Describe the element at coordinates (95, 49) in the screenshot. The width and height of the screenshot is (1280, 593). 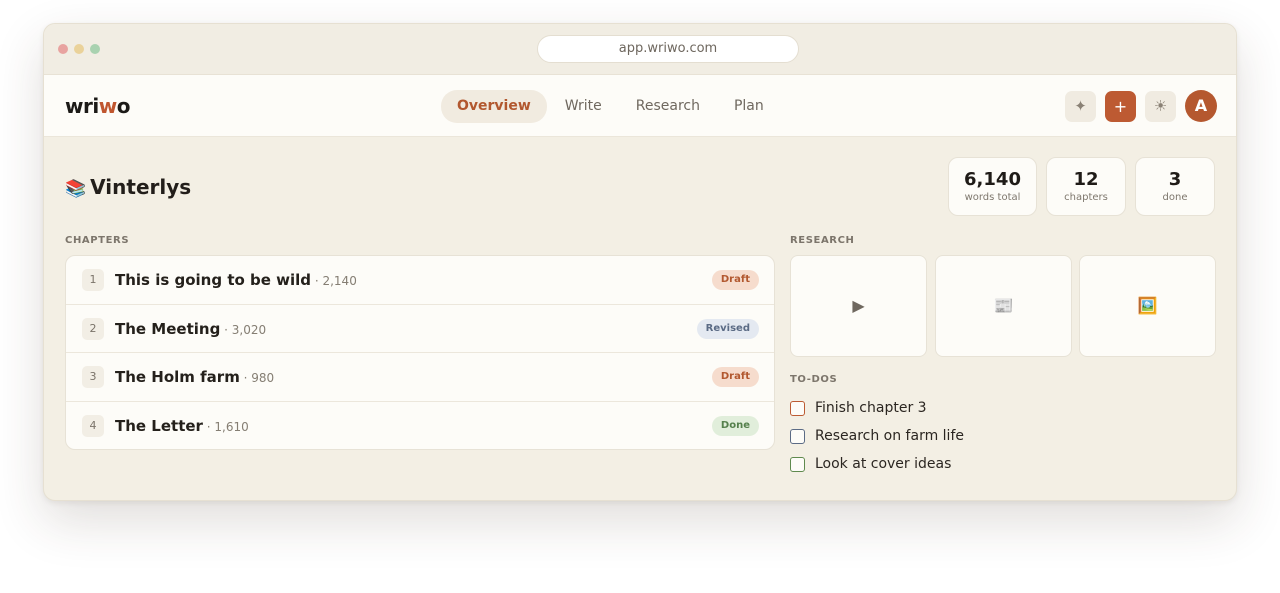
I see `maximize-window-button` at that location.